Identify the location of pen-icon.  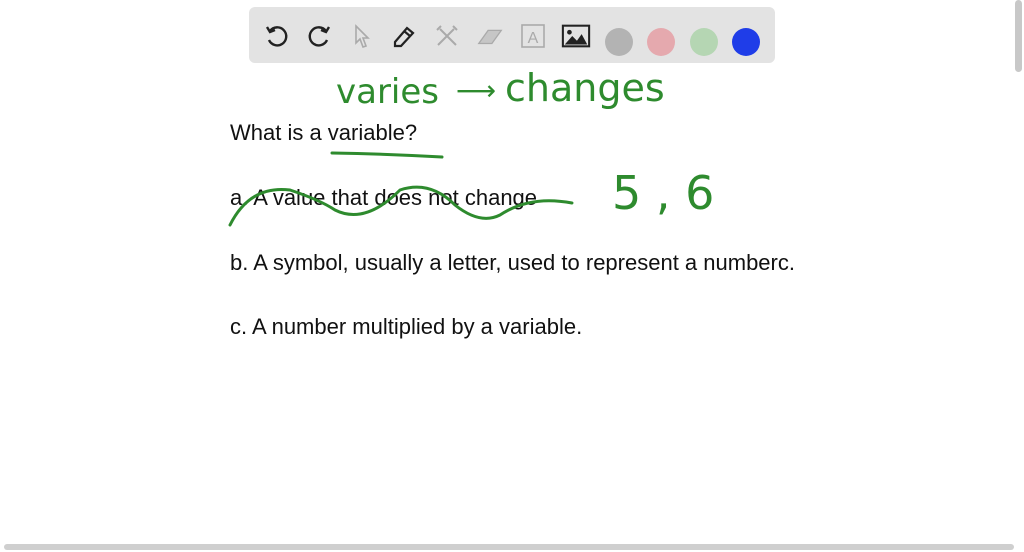
(404, 37).